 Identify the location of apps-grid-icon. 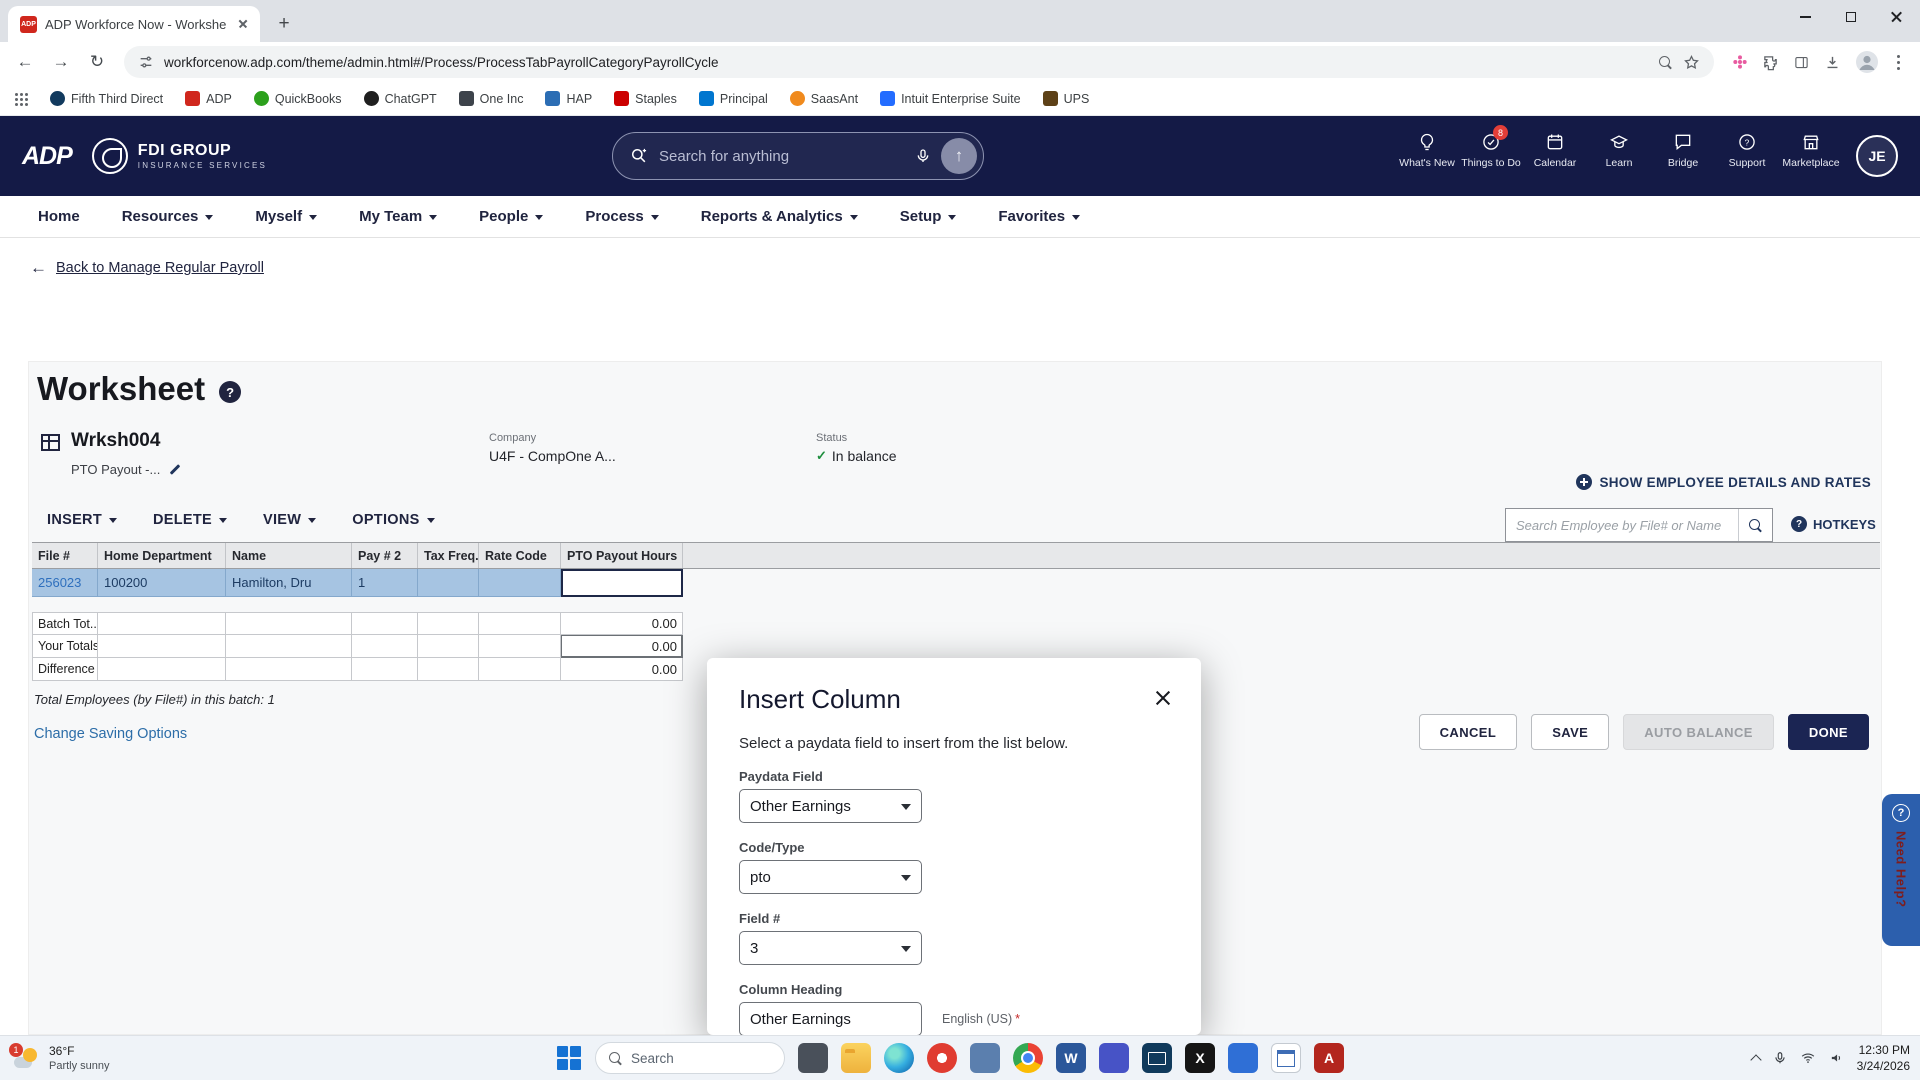
(21, 99).